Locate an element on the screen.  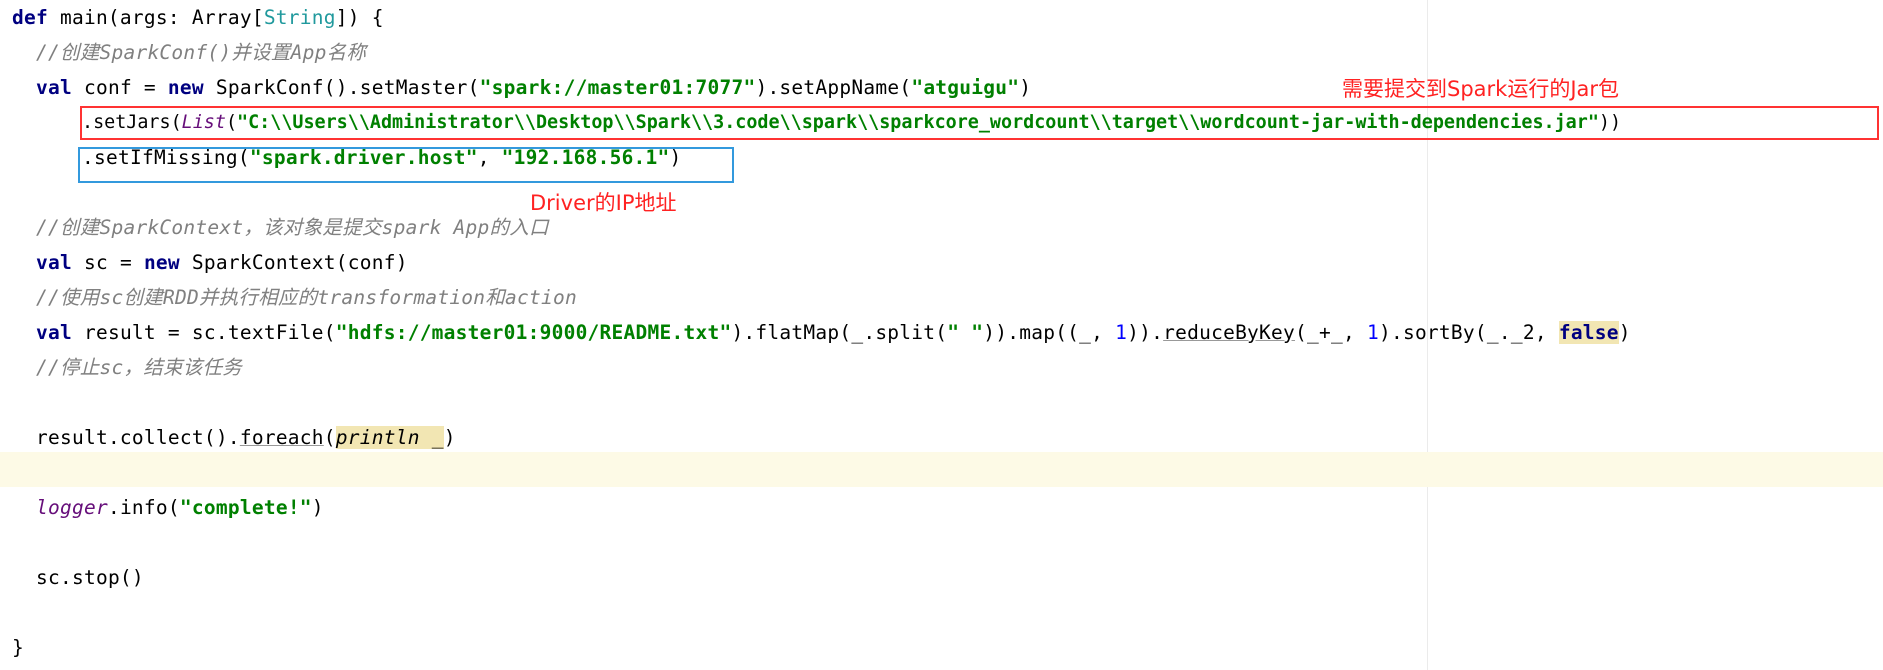
code-text: .info( is located at coordinates (143, 507).